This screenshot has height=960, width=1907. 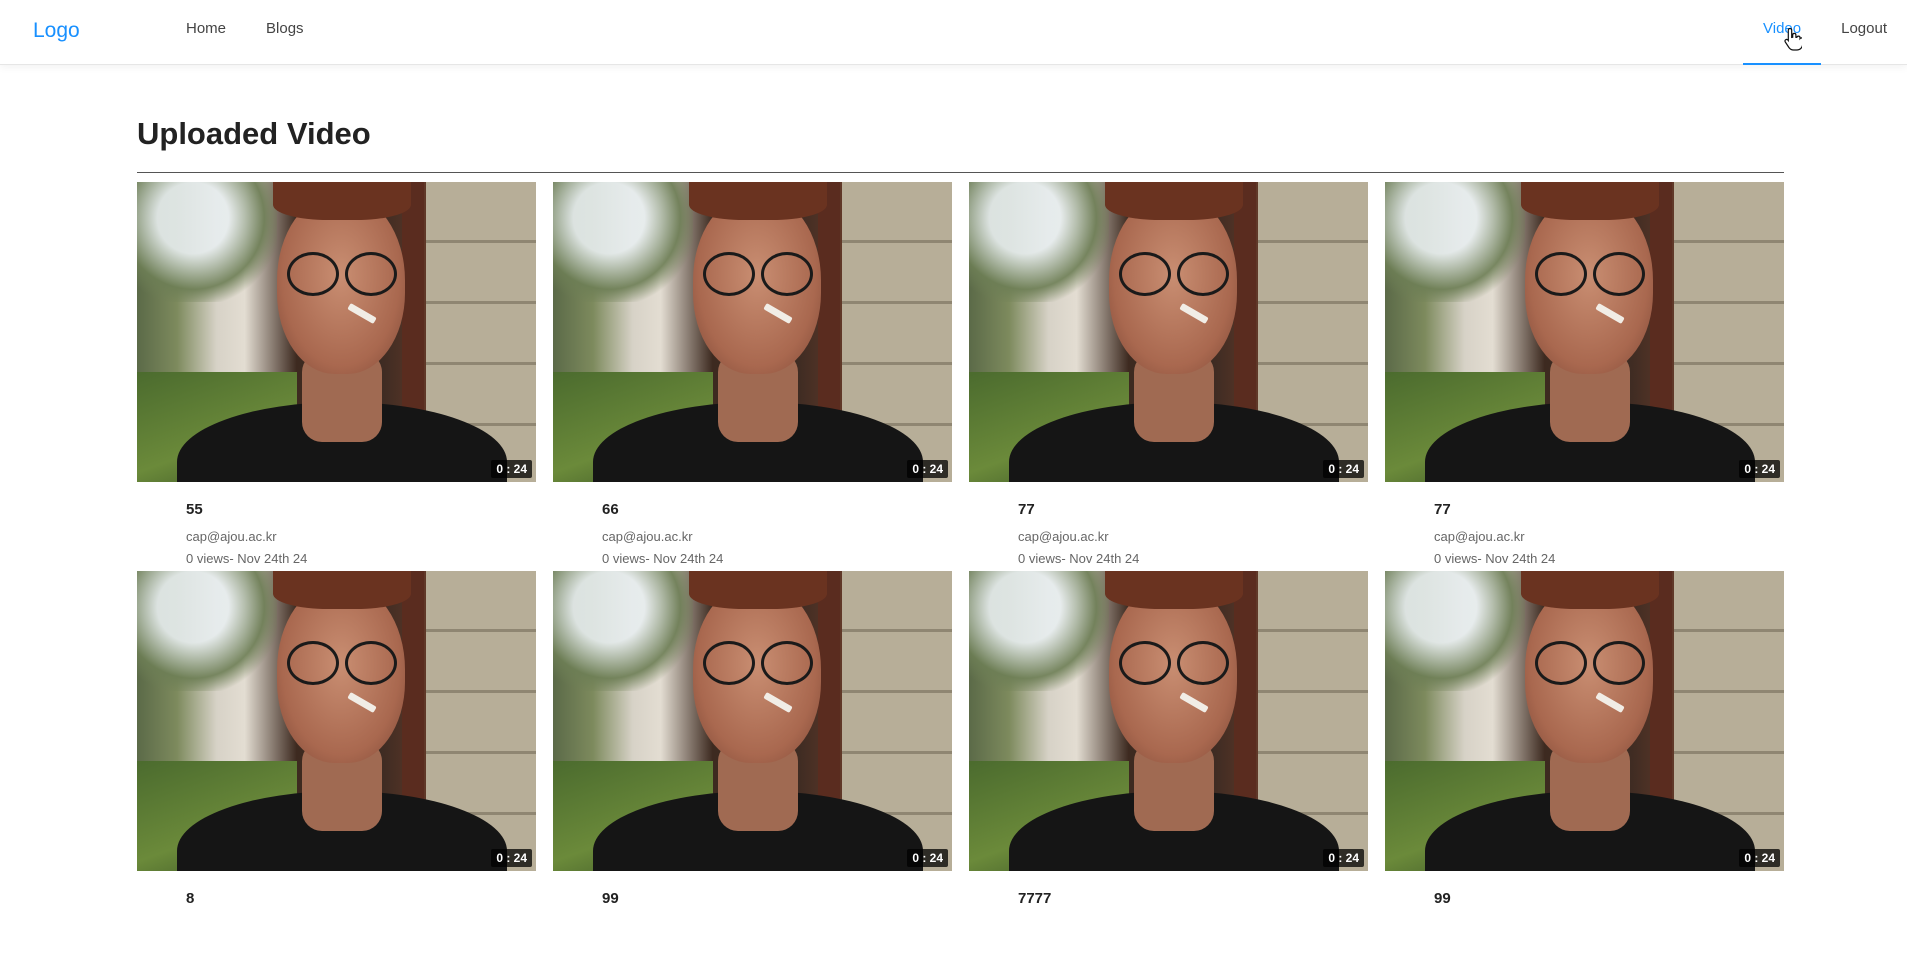 What do you see at coordinates (1864, 28) in the screenshot?
I see `nav-logout-link: Logout` at bounding box center [1864, 28].